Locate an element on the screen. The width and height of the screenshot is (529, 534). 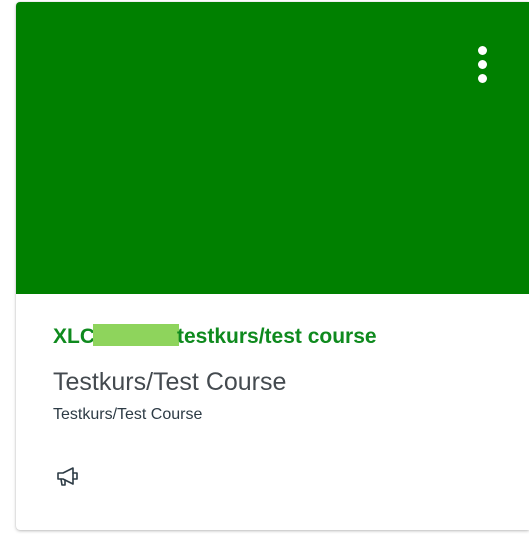
announcements-button is located at coordinates (68, 476).